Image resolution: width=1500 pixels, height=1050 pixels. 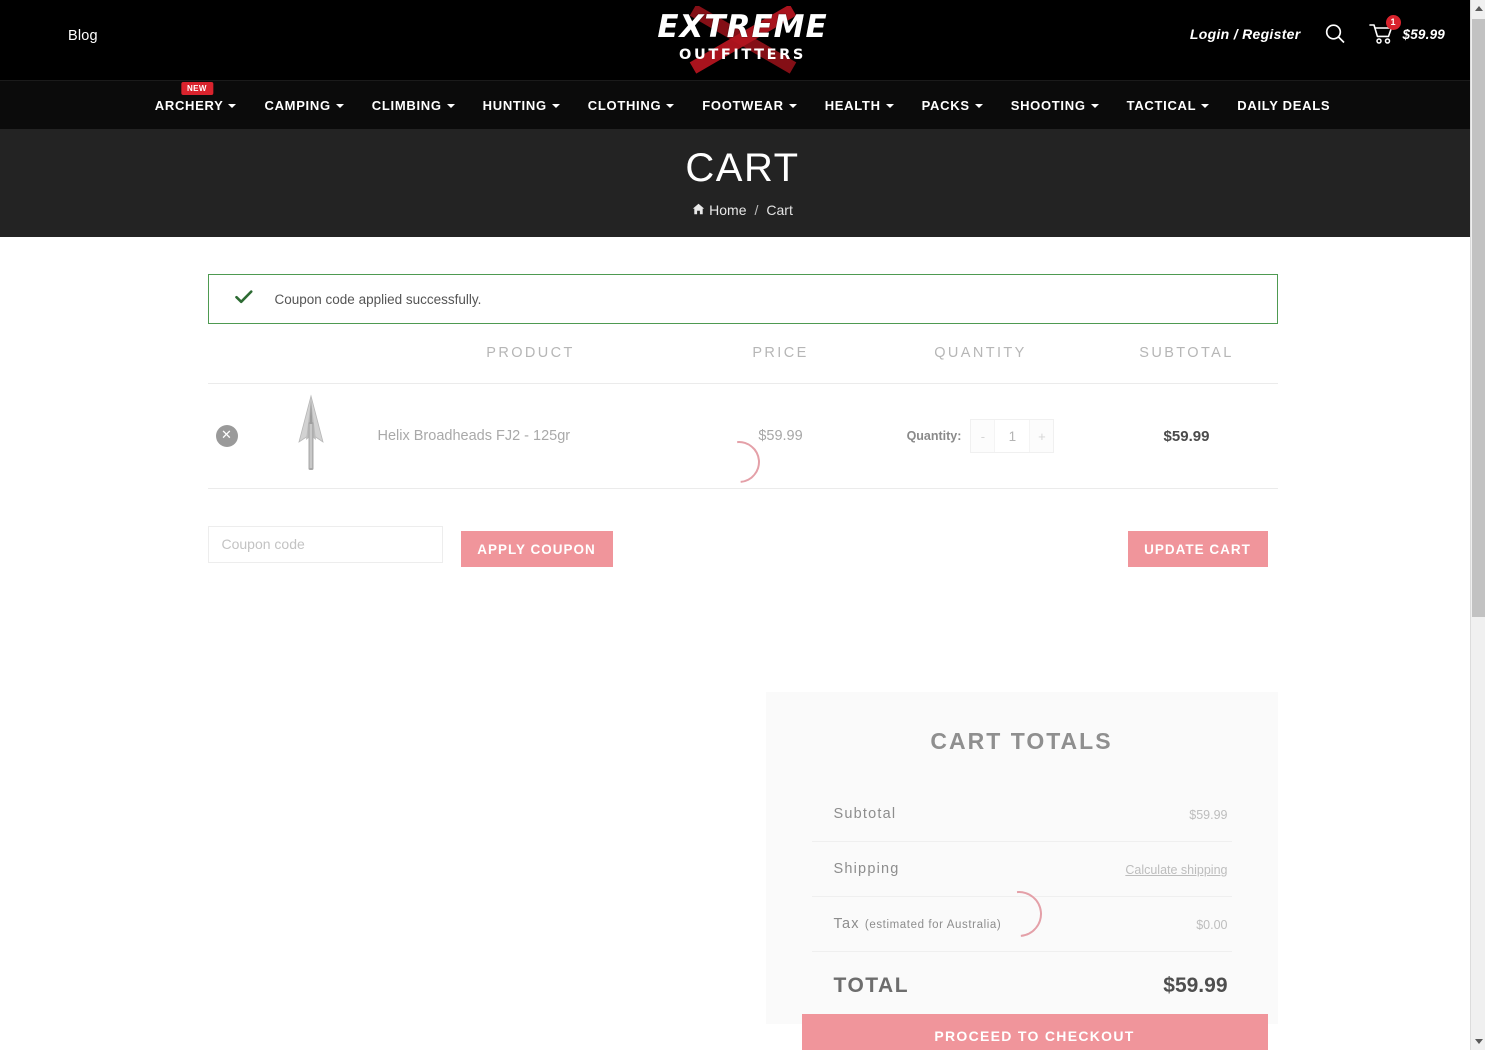 What do you see at coordinates (1195, 985) in the screenshot?
I see `totals-value-total: $59.99` at bounding box center [1195, 985].